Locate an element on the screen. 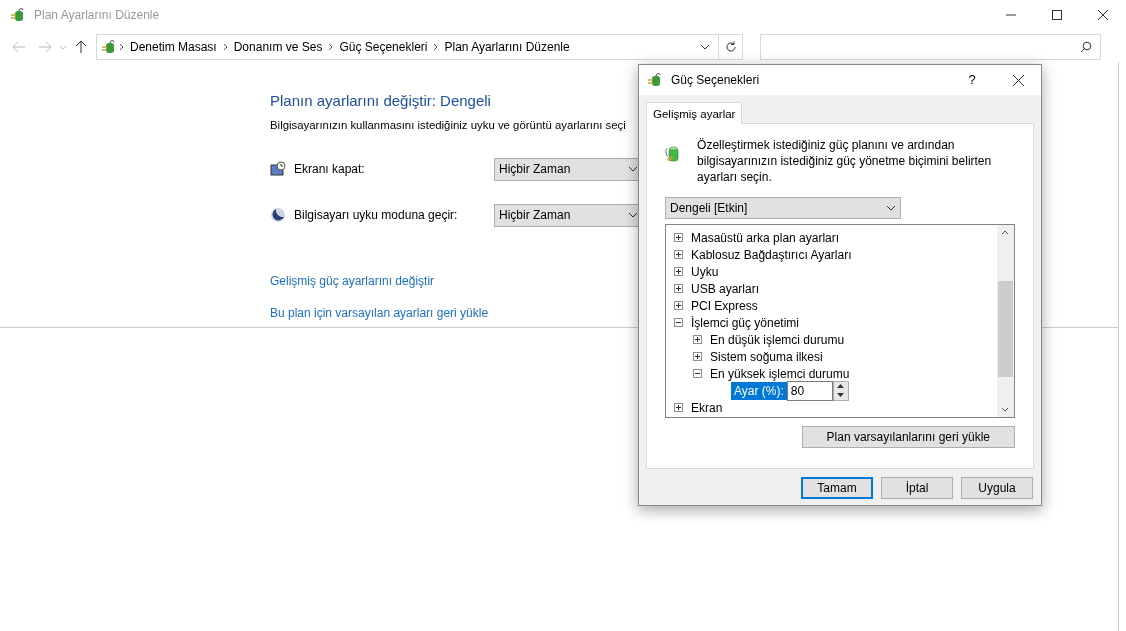 Image resolution: width=1126 pixels, height=631 pixels. forward-arrow-icon is located at coordinates (45, 47).